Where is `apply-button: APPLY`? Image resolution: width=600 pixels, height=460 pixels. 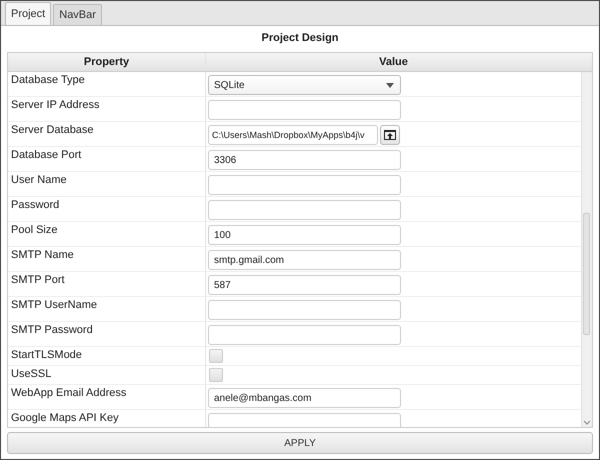 apply-button: APPLY is located at coordinates (300, 443).